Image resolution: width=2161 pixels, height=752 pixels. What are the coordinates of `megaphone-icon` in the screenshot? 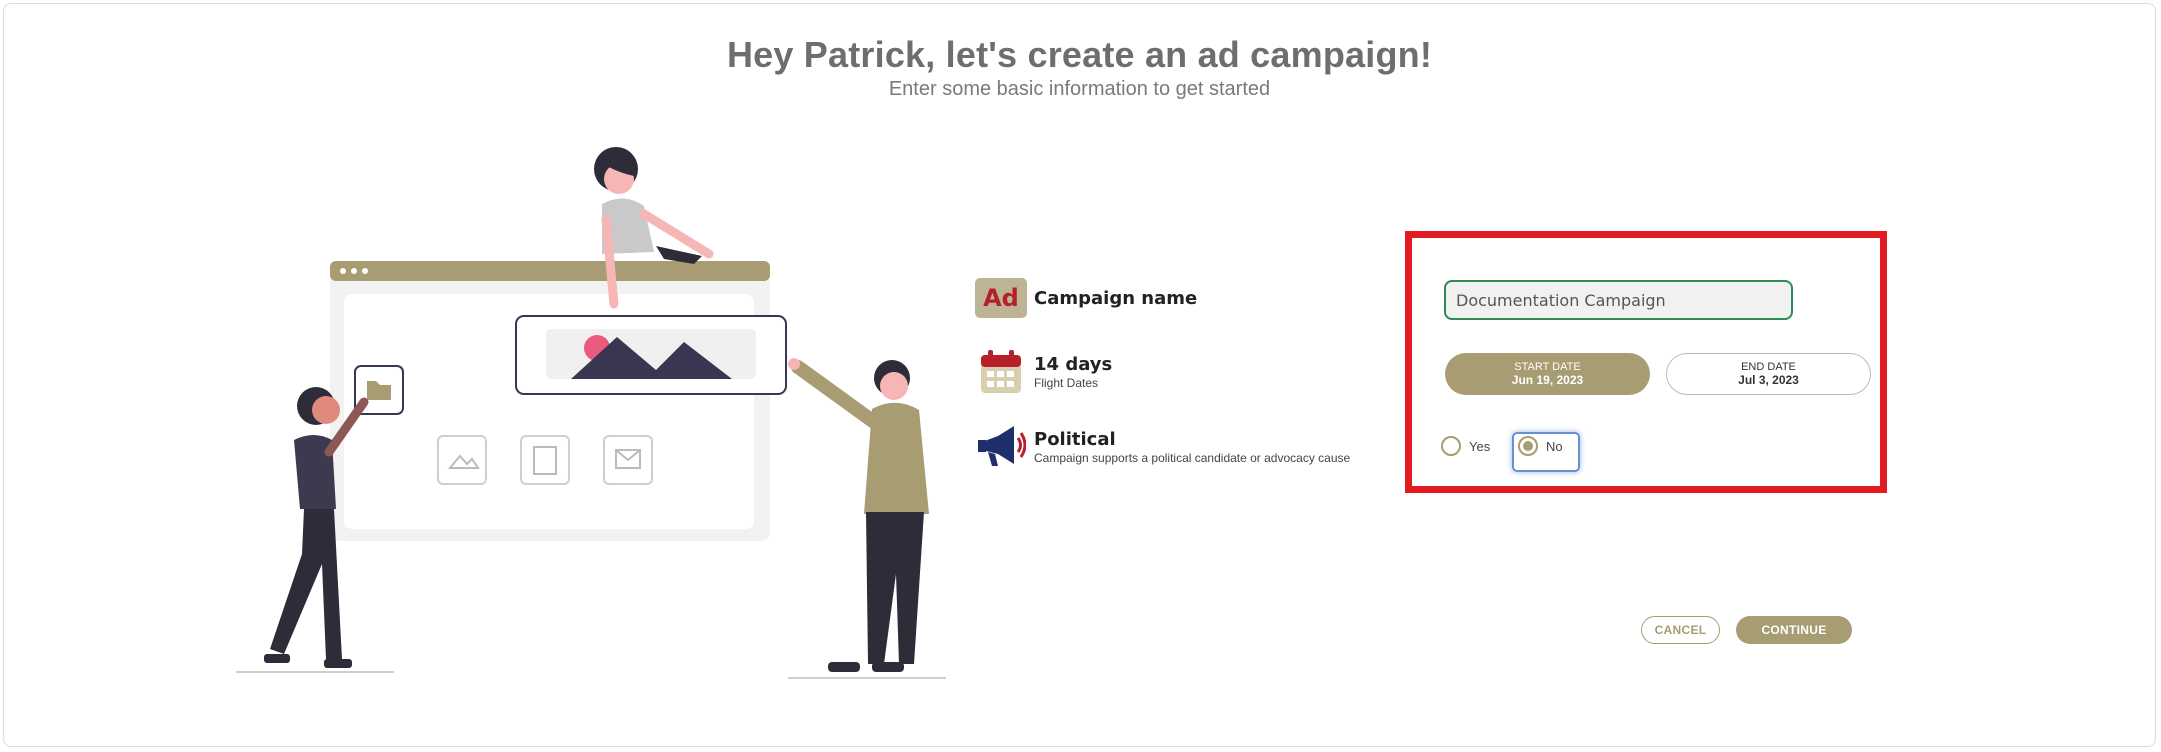 It's located at (1001, 447).